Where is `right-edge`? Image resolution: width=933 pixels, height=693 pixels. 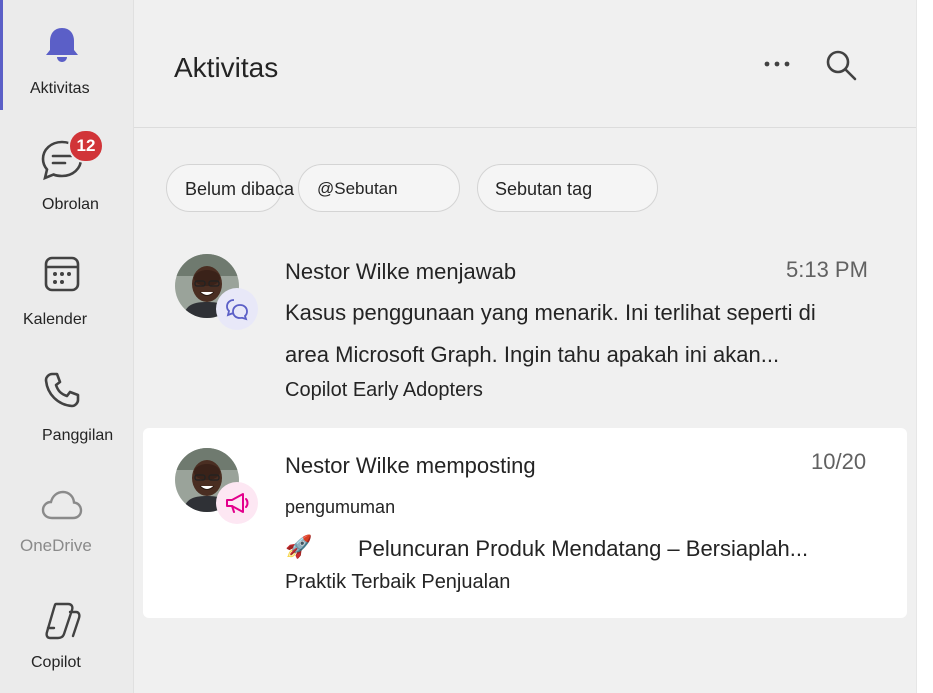 right-edge is located at coordinates (924, 346).